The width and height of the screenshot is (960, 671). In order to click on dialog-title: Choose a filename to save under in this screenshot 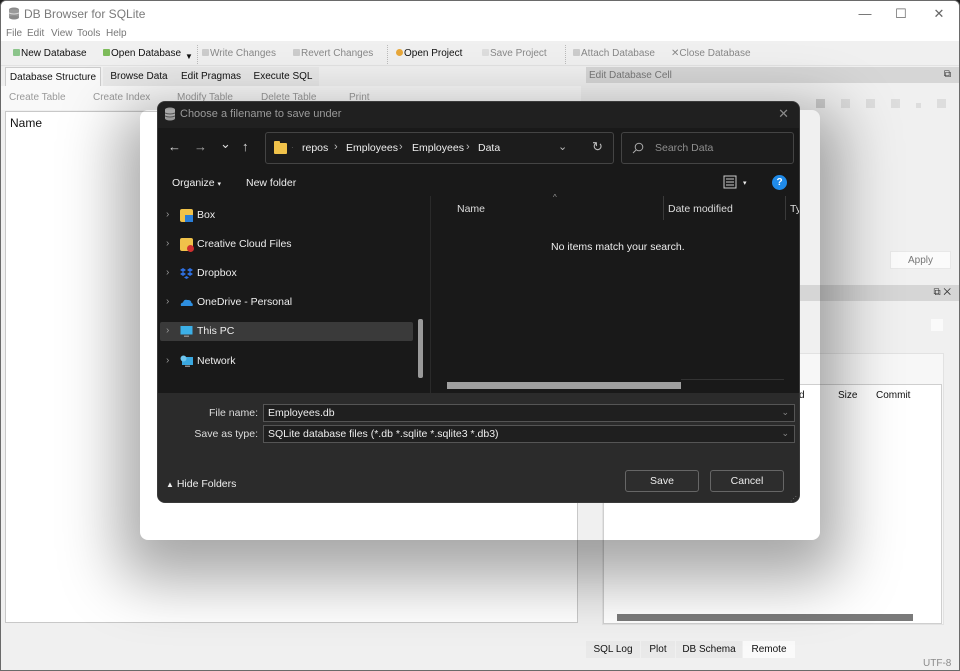, I will do `click(261, 114)`.